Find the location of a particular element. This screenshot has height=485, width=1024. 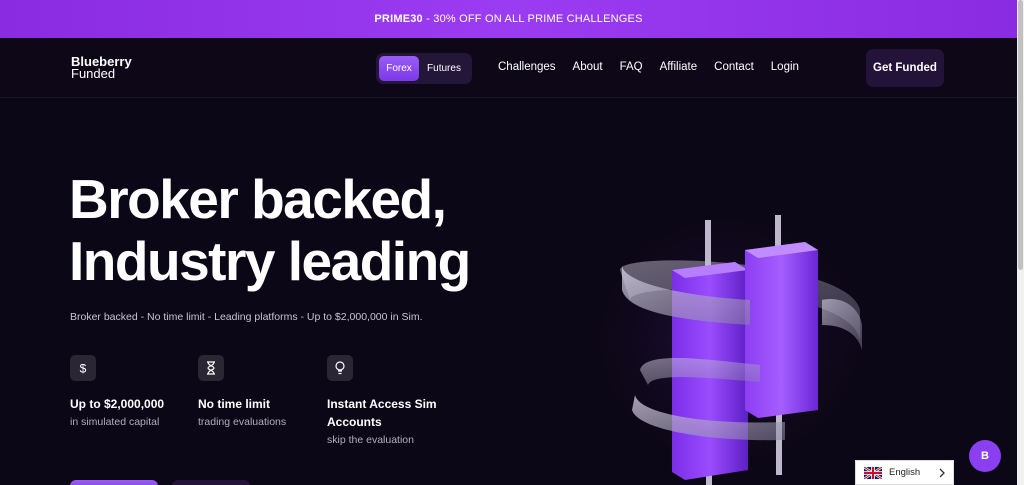

feature-title: No time limit is located at coordinates (234, 404).